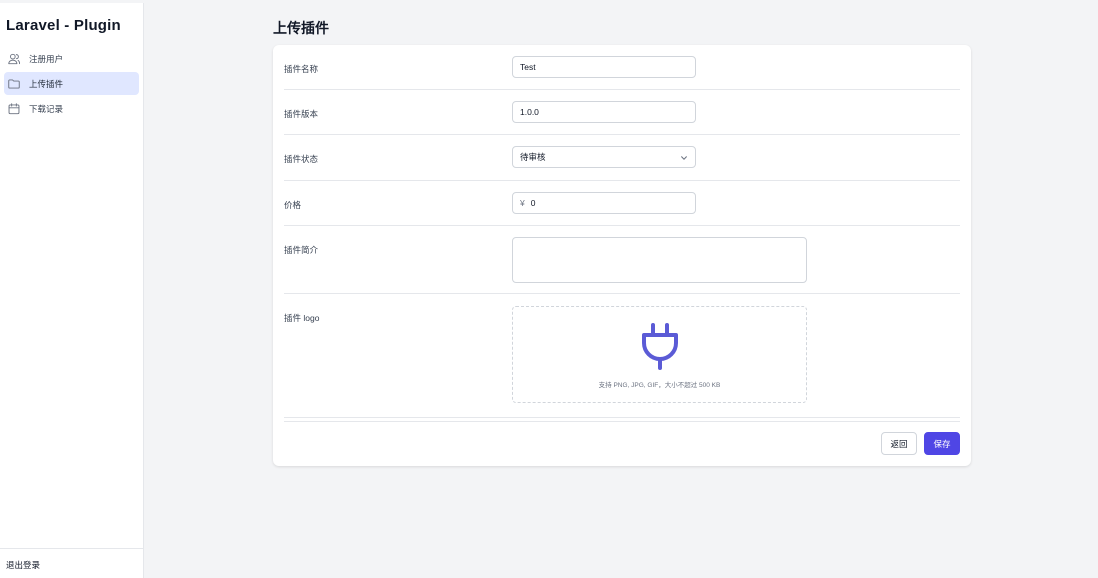 The image size is (1098, 578). What do you see at coordinates (63, 25) in the screenshot?
I see `app-title: Laravel - Plugin` at bounding box center [63, 25].